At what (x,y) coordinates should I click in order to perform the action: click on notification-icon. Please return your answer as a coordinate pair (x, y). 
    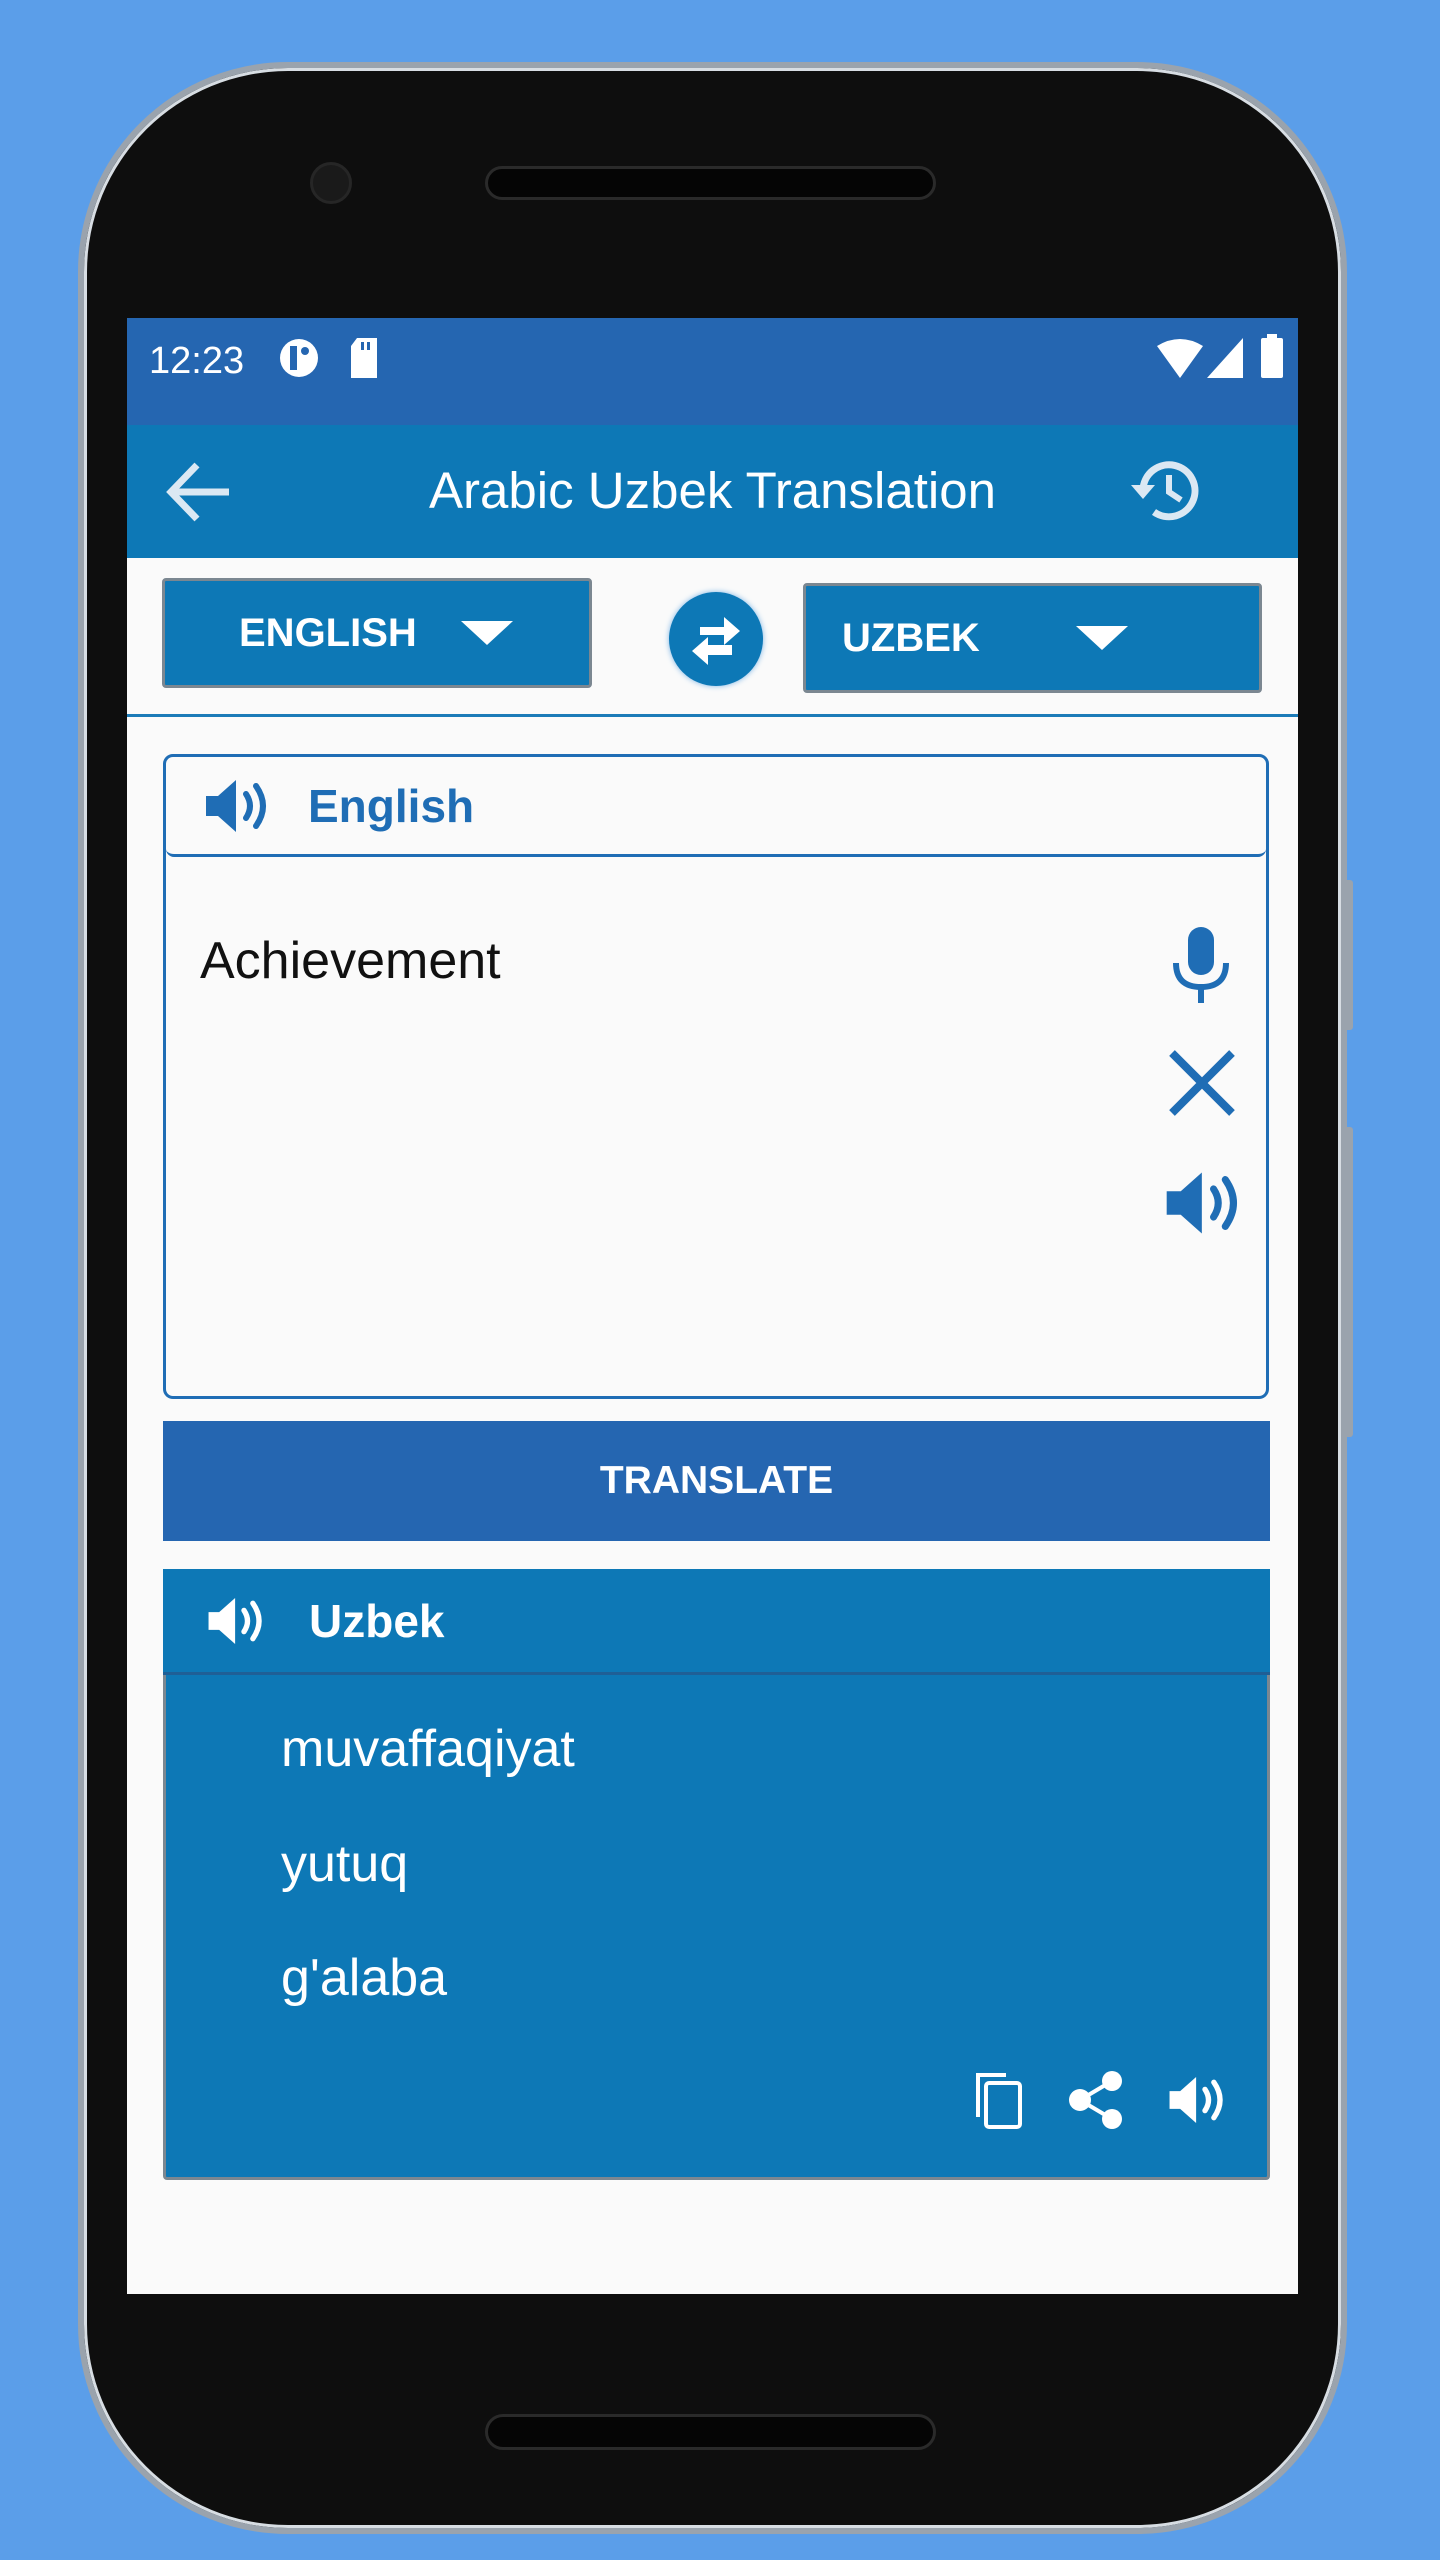
    Looking at the image, I should click on (299, 358).